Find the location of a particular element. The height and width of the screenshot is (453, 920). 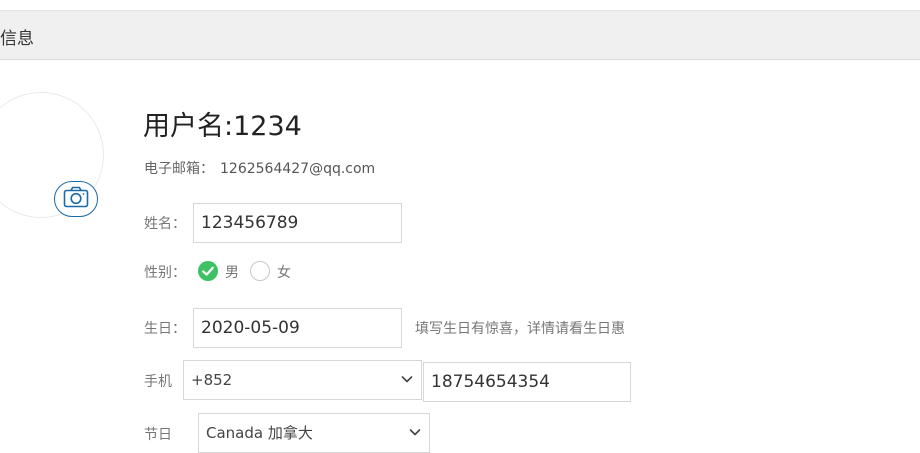

upload-avatar-button is located at coordinates (76, 199).